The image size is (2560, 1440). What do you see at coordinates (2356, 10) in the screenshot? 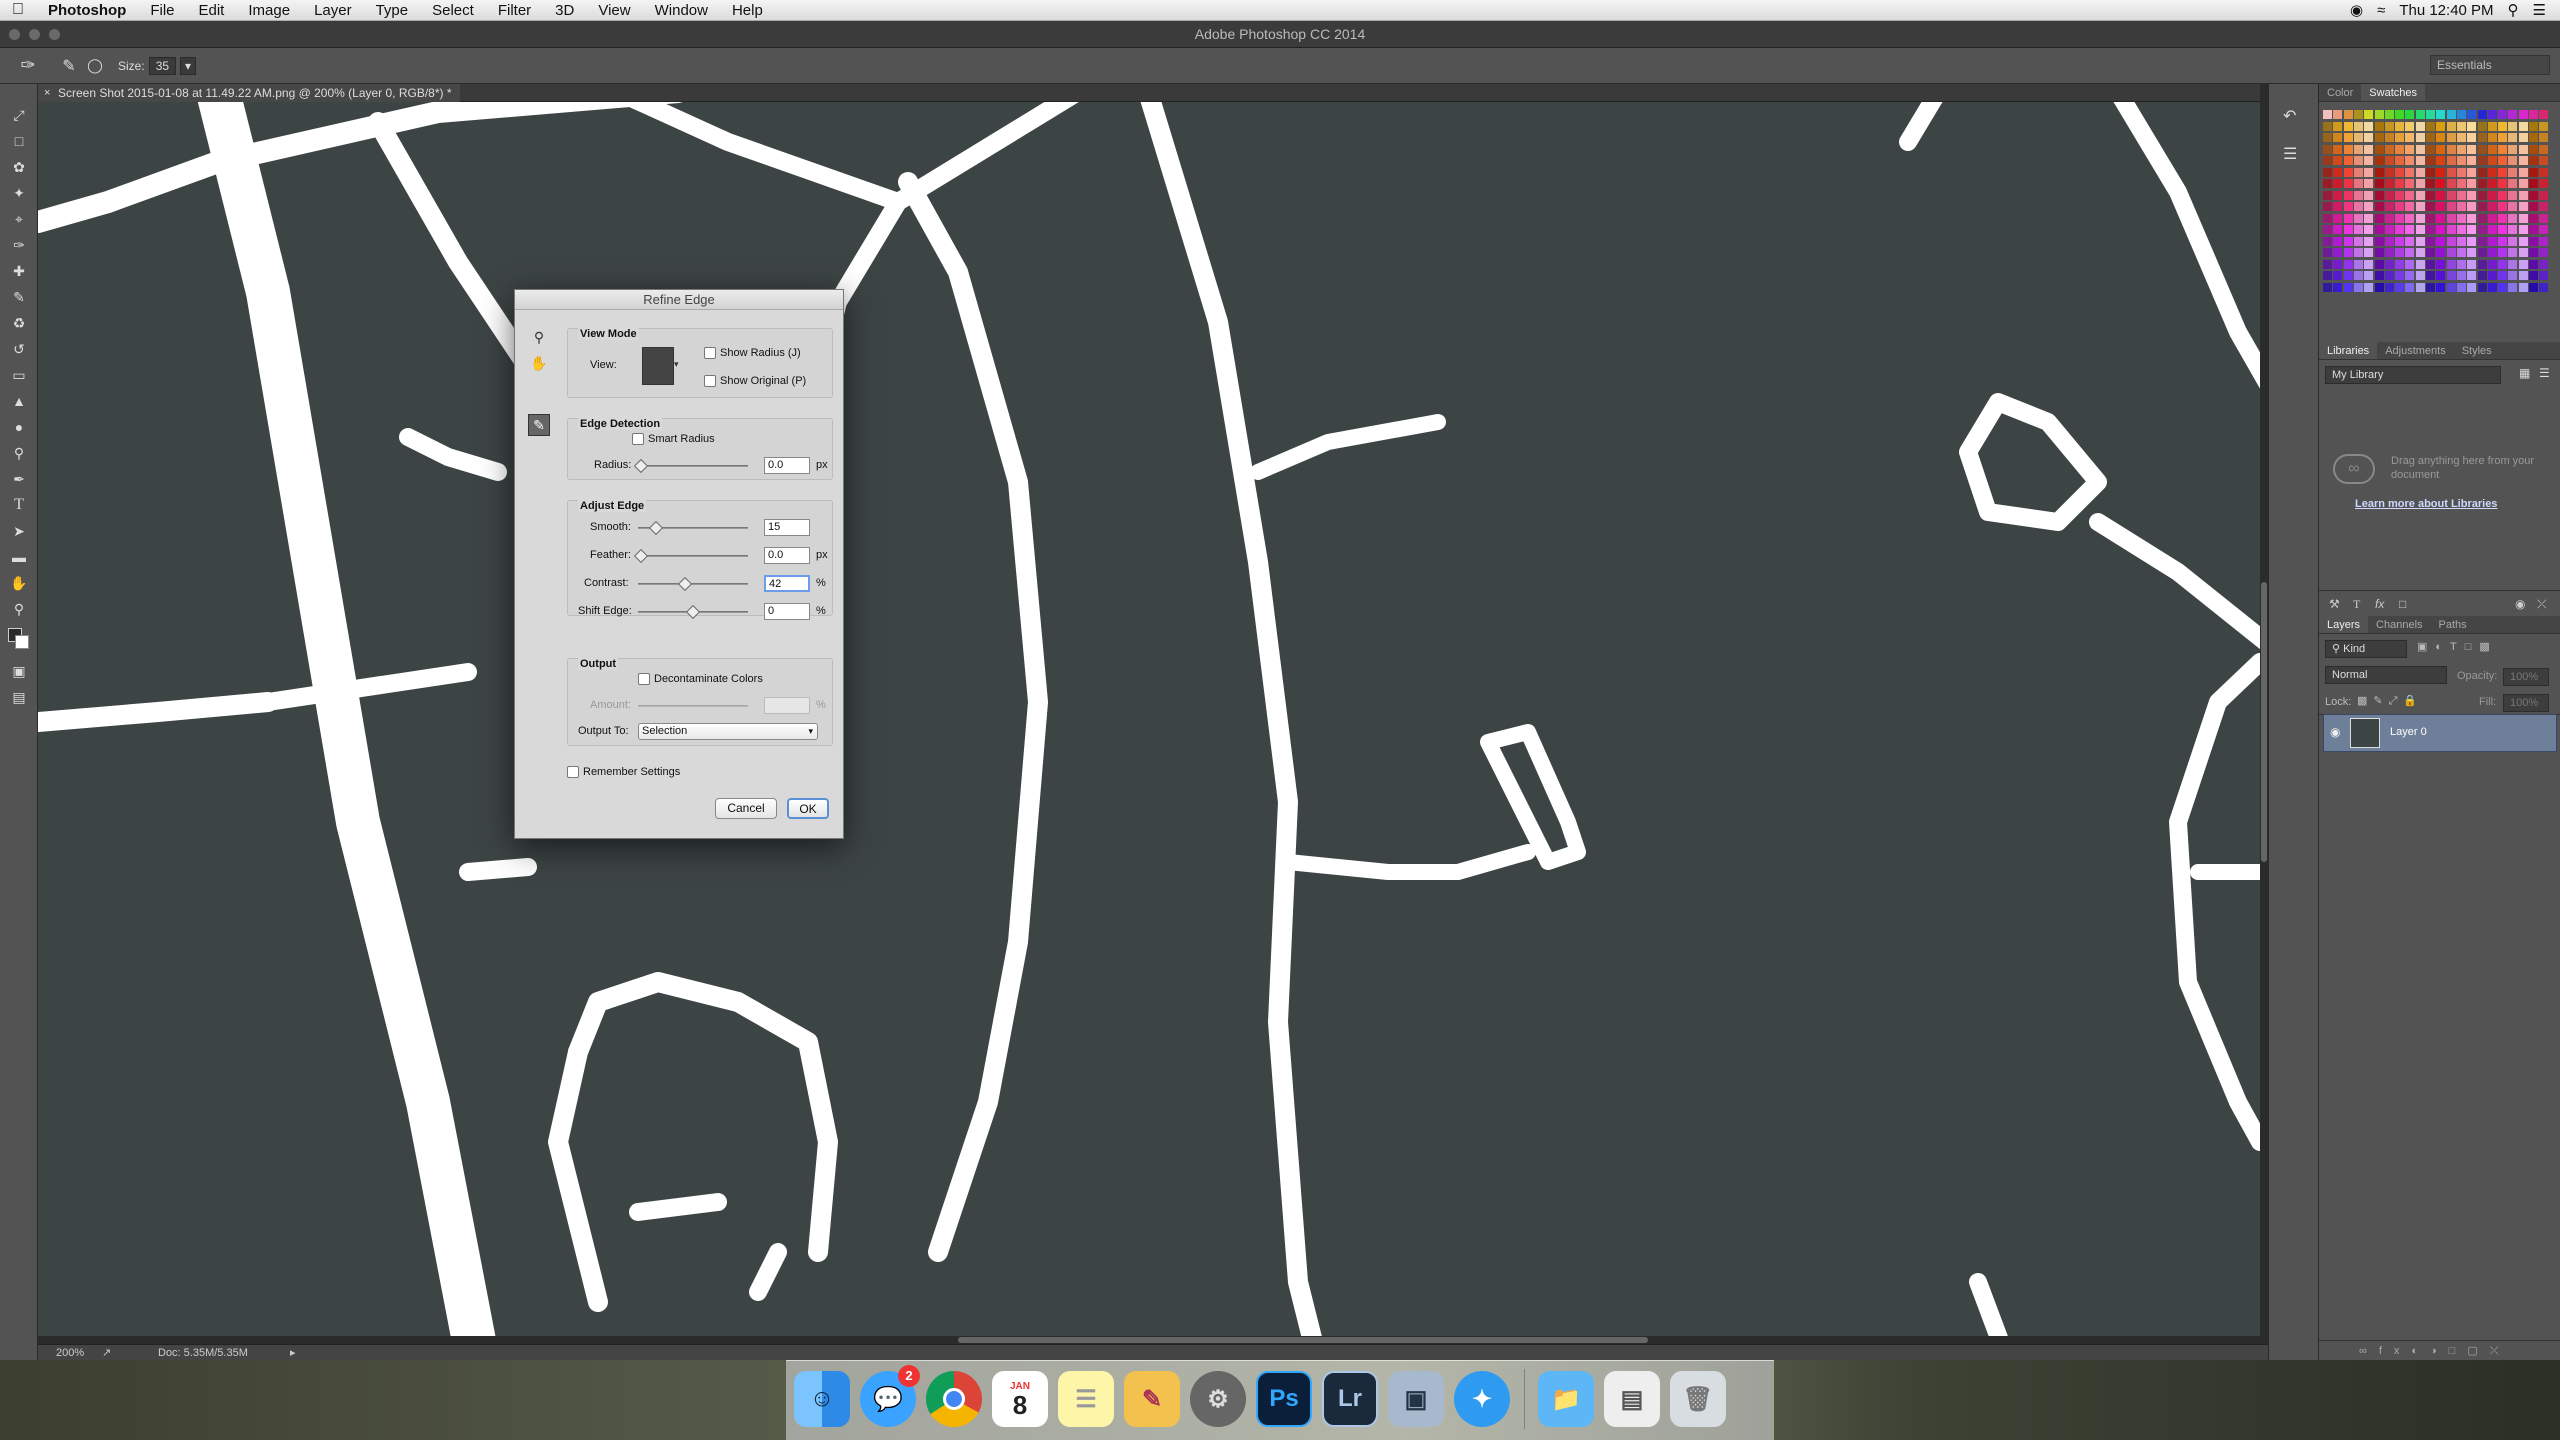
I see `creative-cloud-icon: ◉` at bounding box center [2356, 10].